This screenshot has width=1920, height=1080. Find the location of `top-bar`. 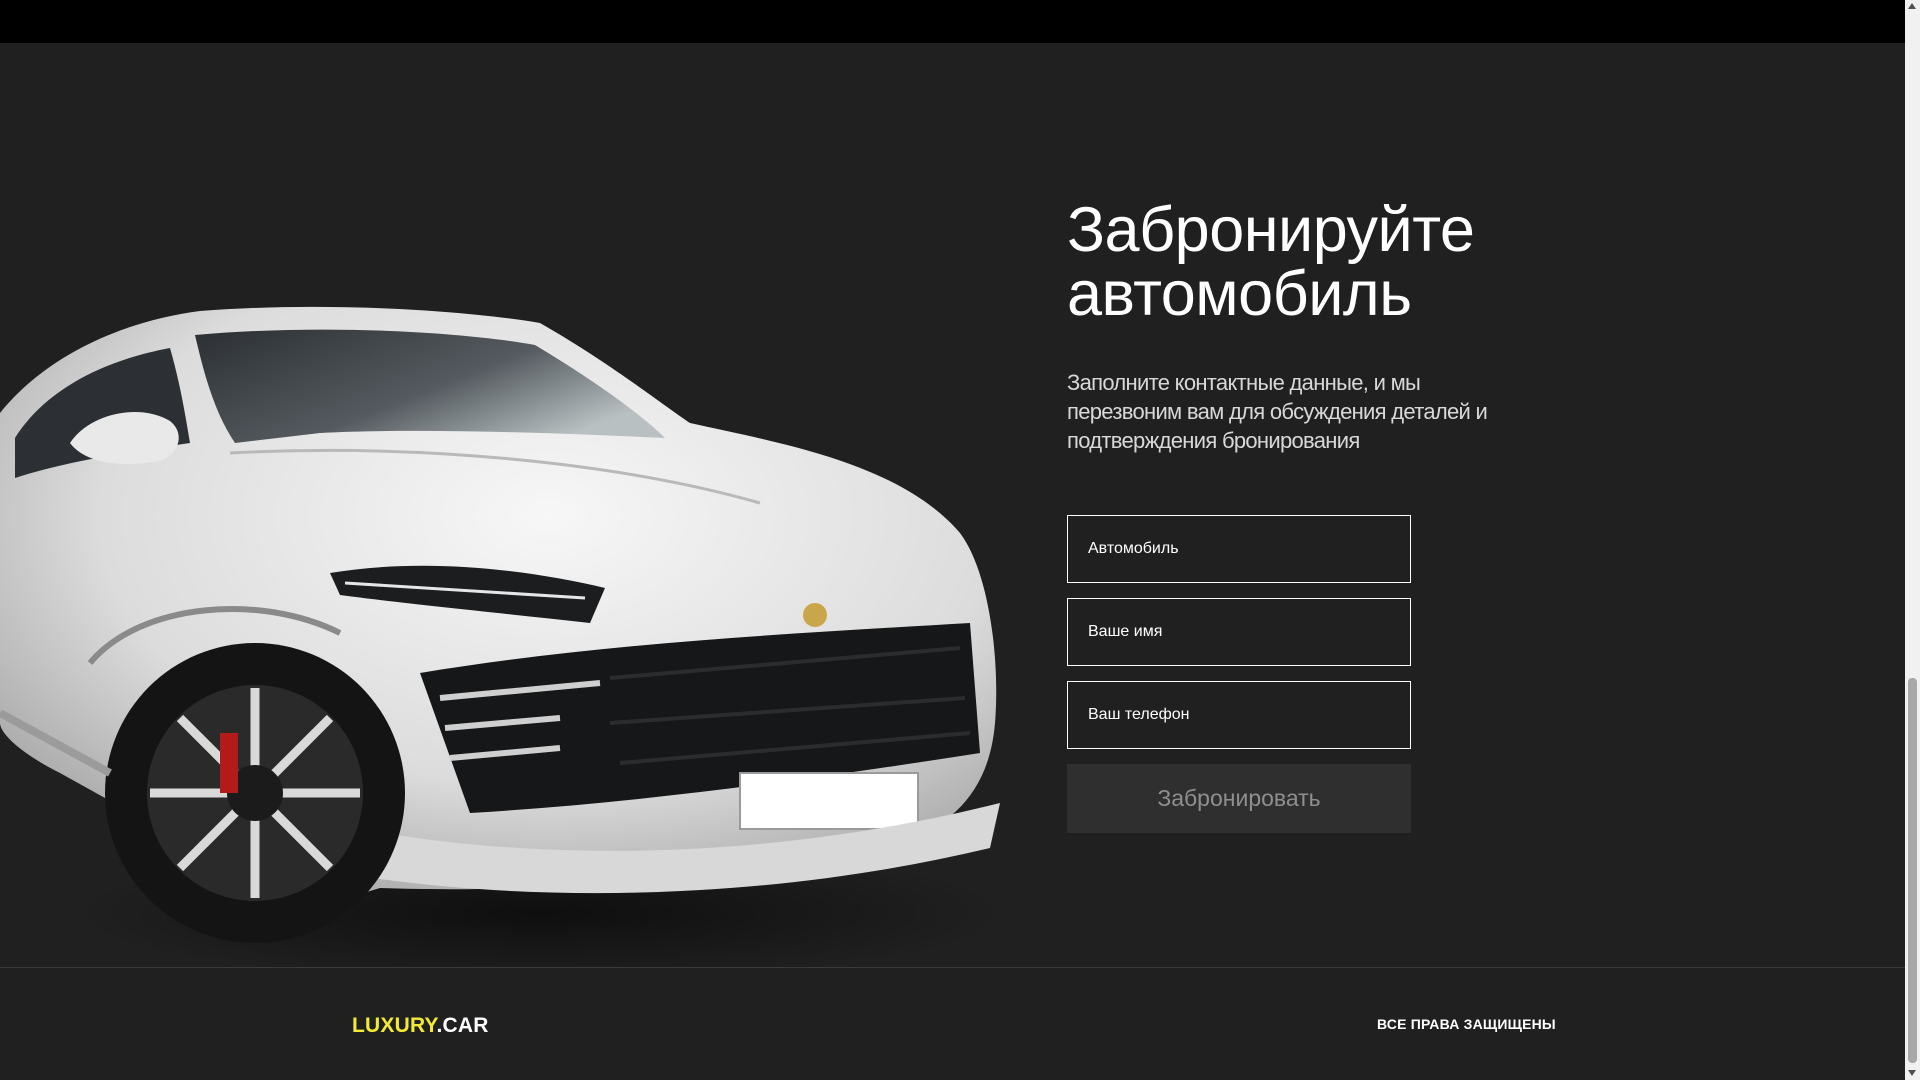

top-bar is located at coordinates (952, 21).